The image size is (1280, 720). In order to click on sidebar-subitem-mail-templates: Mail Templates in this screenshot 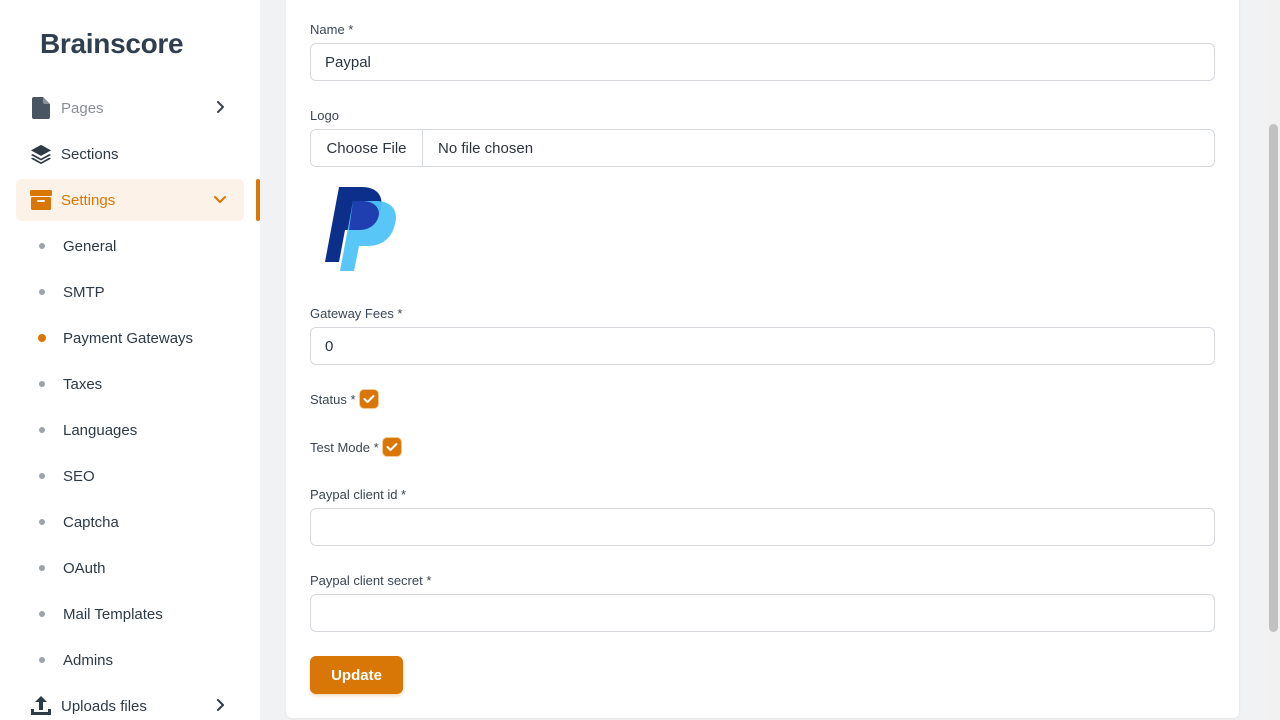, I will do `click(137, 614)`.